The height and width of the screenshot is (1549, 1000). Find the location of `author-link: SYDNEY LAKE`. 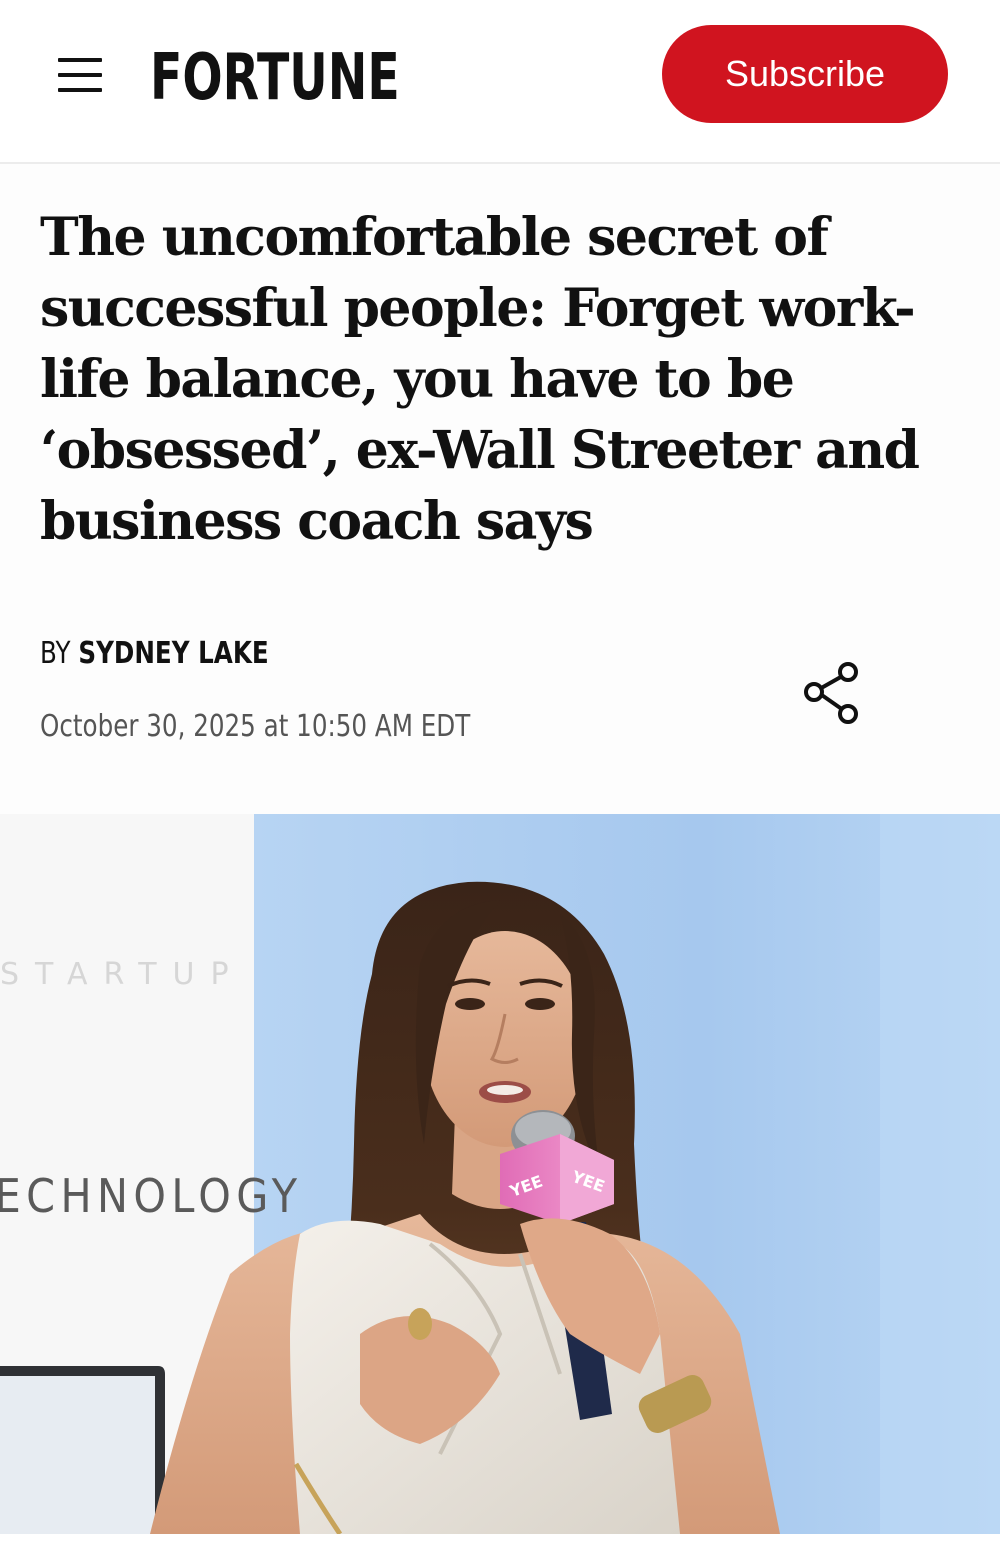

author-link: SYDNEY LAKE is located at coordinates (173, 653).